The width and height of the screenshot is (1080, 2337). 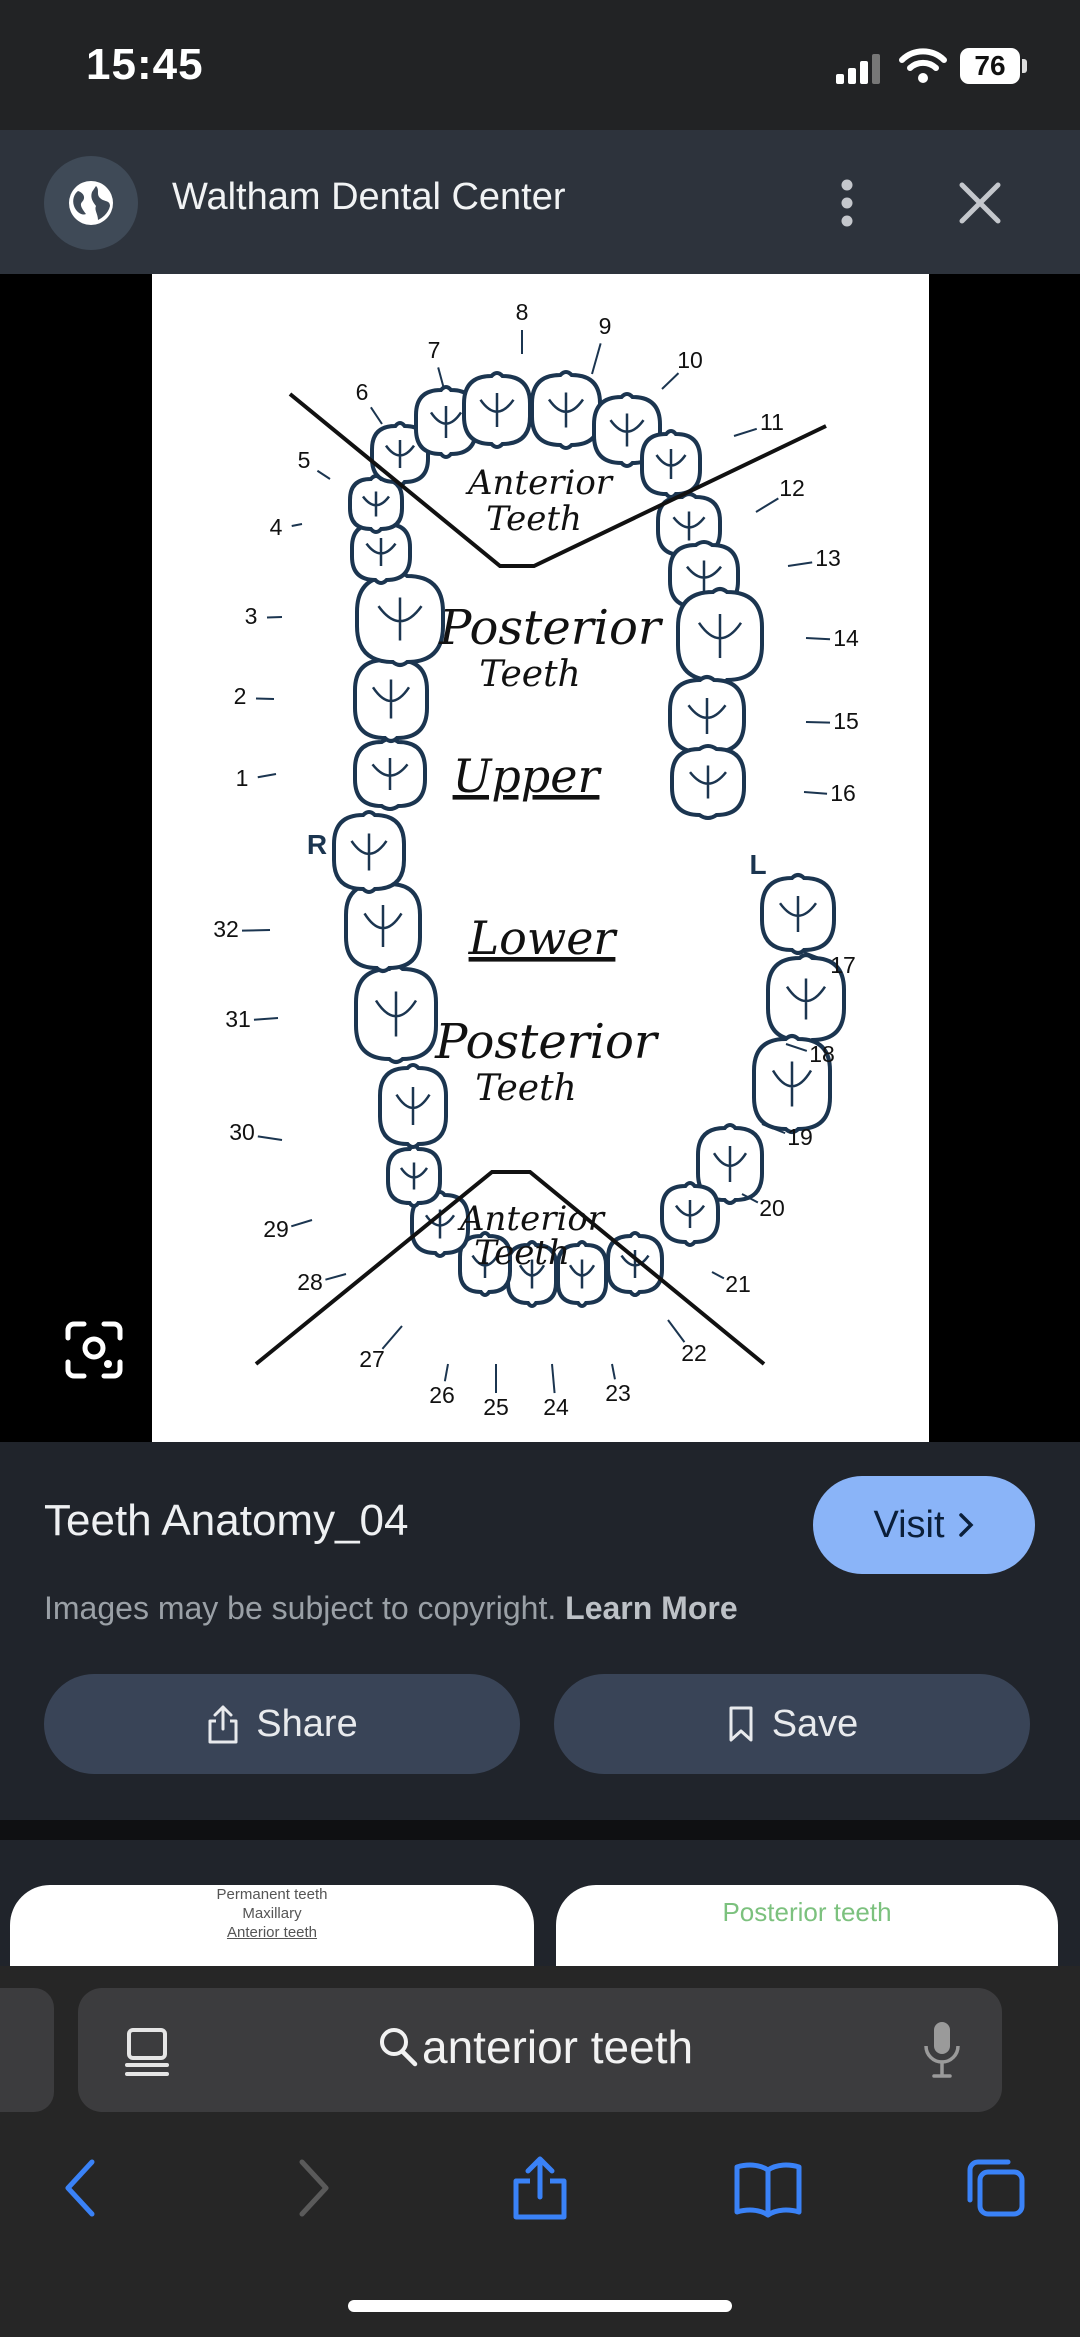 I want to click on lower-tooth-number: 19, so click(x=800, y=1137).